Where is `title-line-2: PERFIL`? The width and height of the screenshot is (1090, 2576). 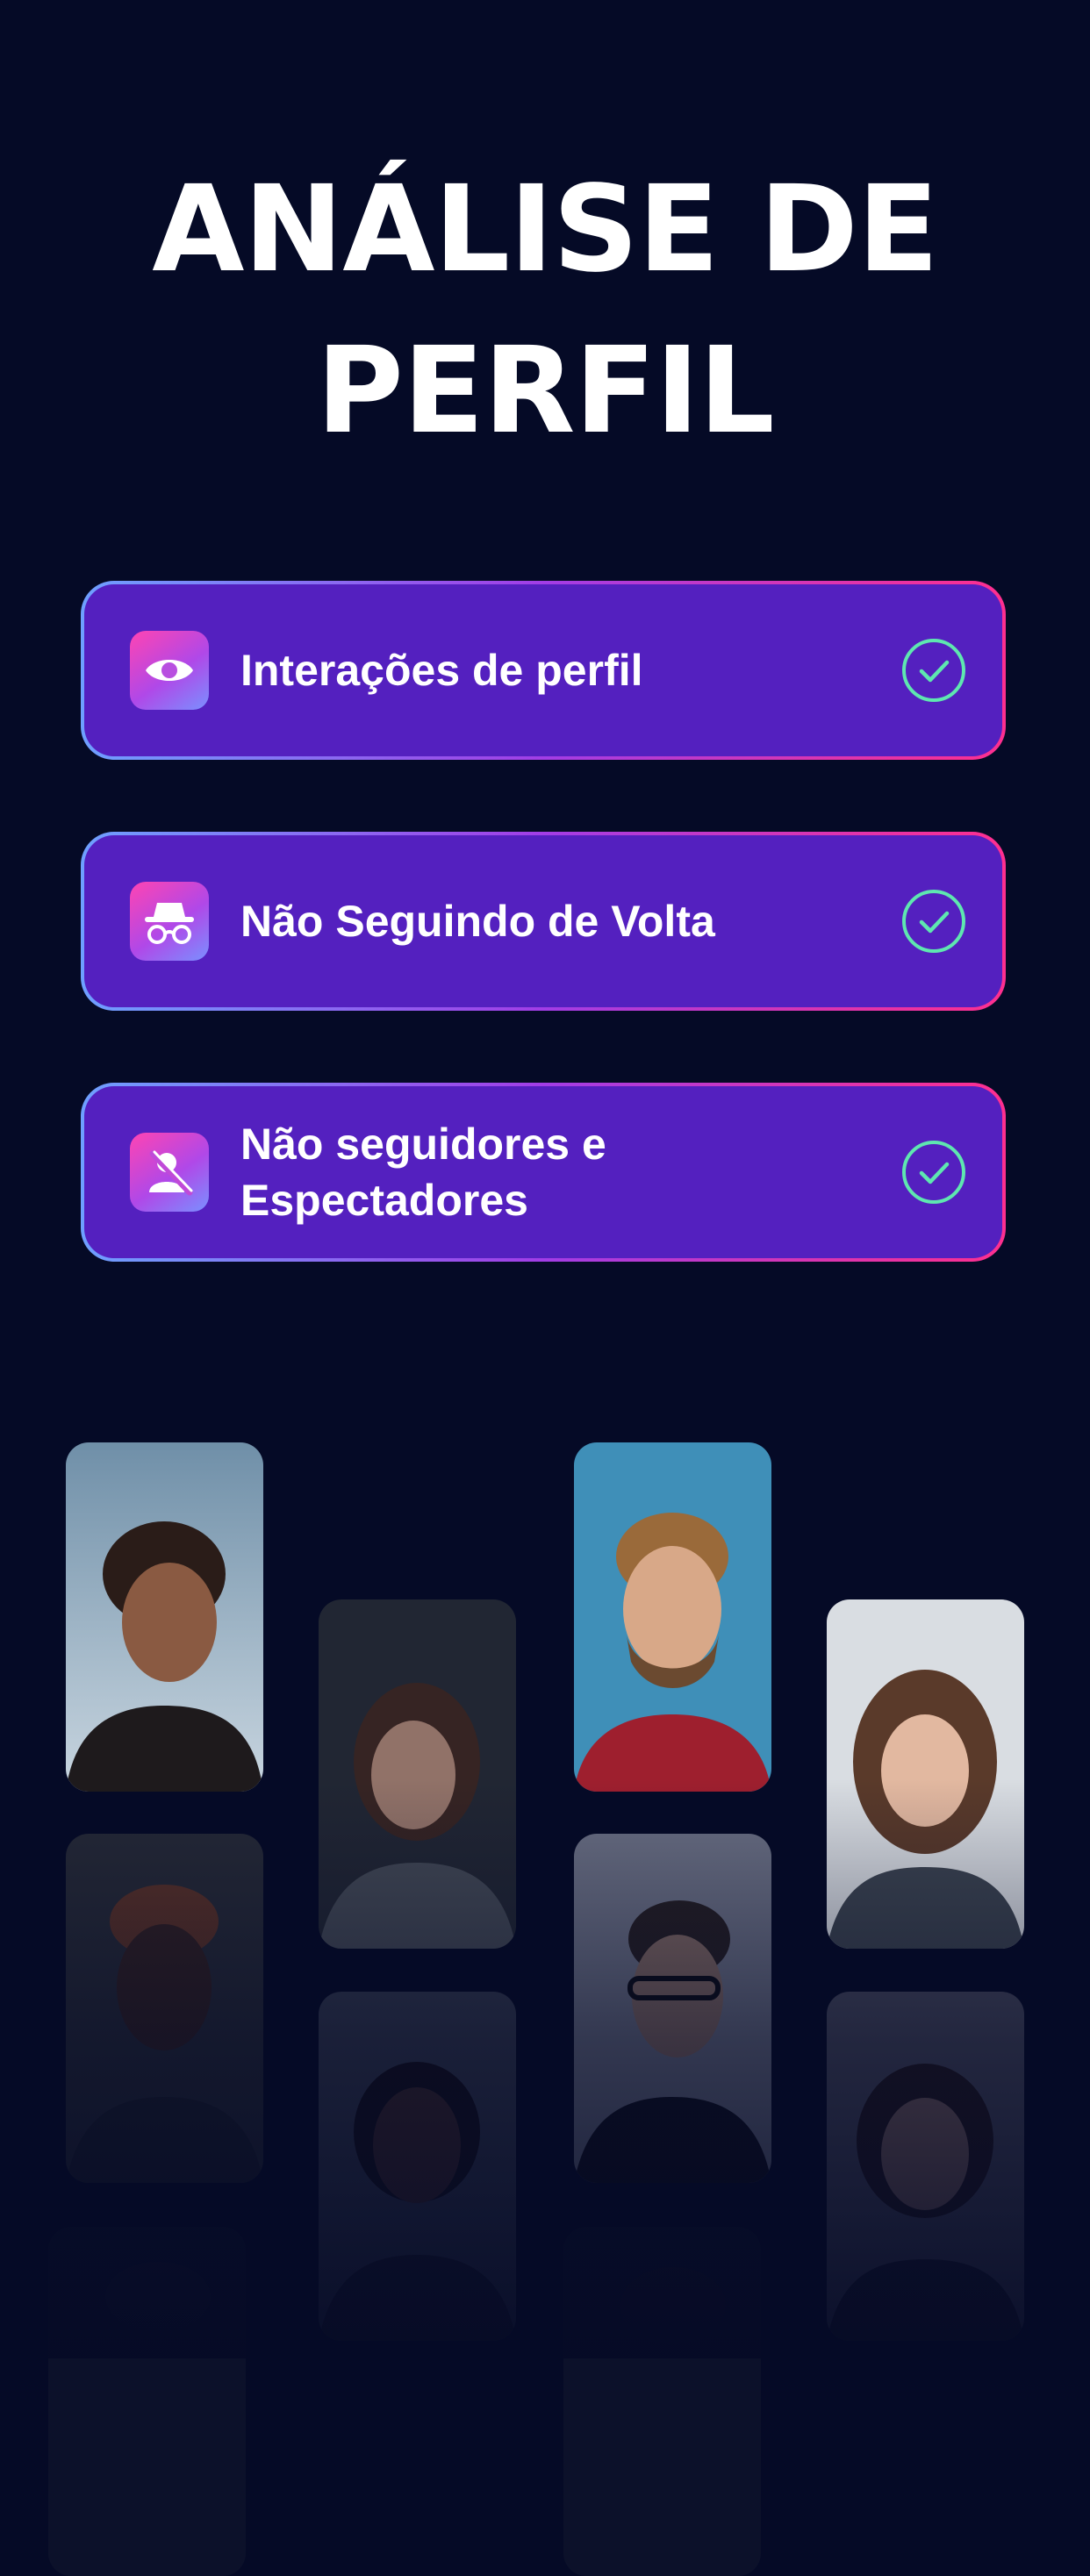
title-line-2: PERFIL is located at coordinates (545, 391).